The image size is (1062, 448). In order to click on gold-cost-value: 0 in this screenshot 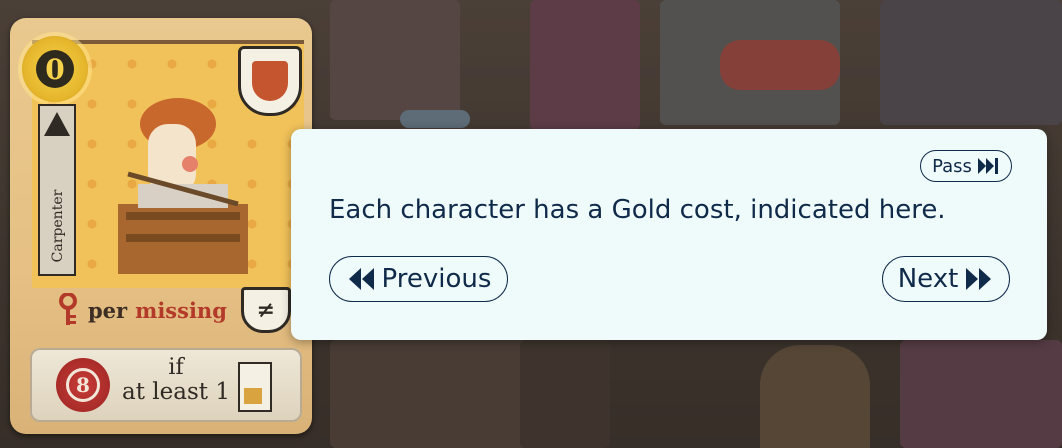, I will do `click(55, 69)`.